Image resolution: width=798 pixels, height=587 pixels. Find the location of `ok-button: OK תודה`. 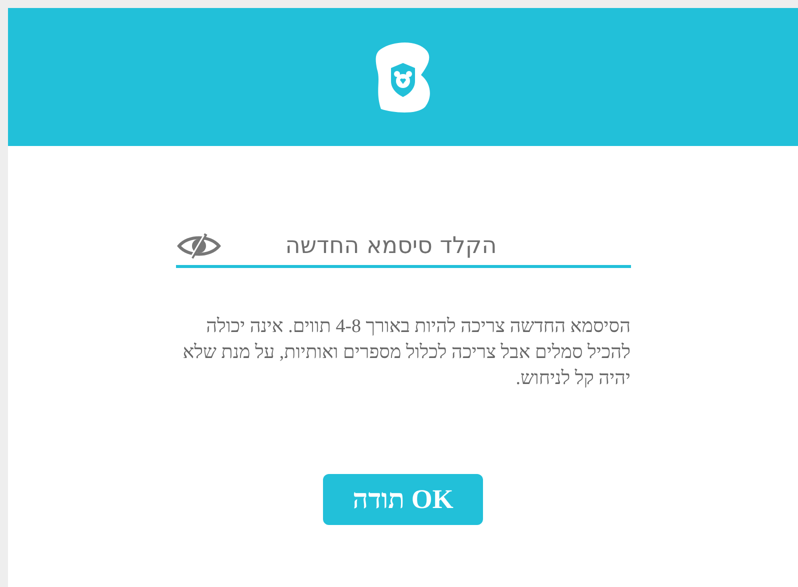

ok-button: OK תודה is located at coordinates (403, 499).